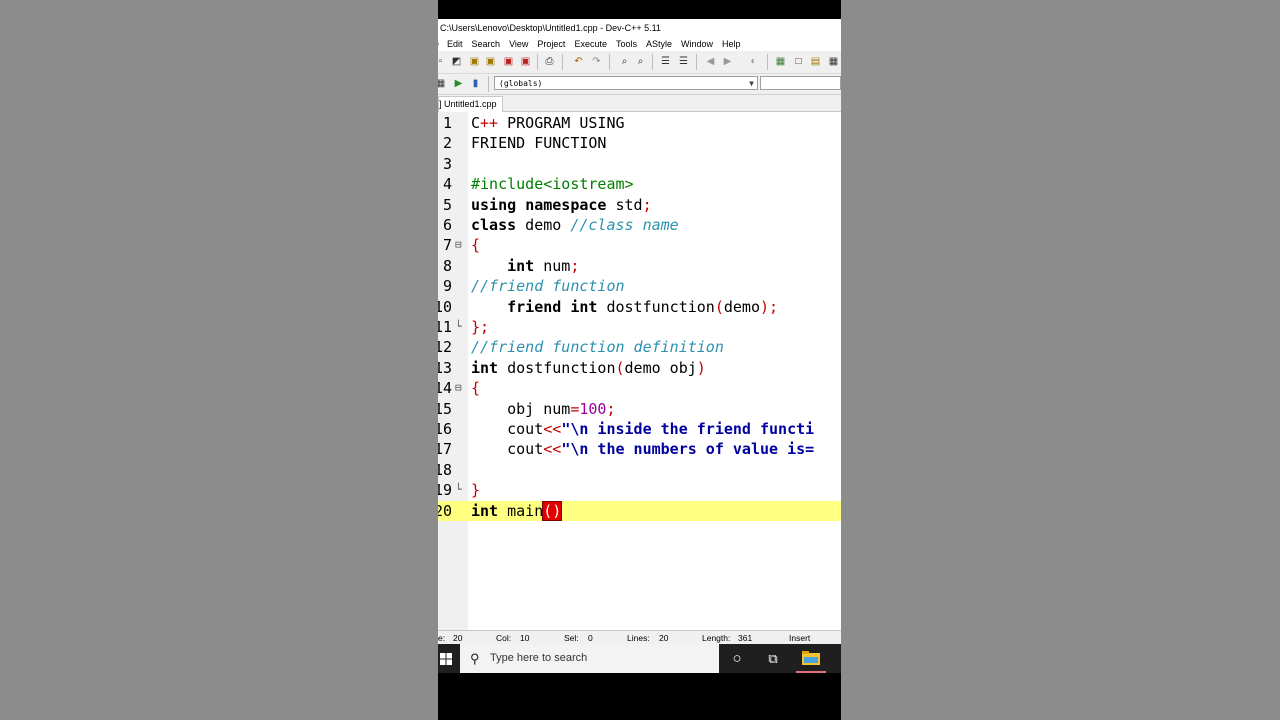 This screenshot has height=720, width=1280. Describe the element at coordinates (445, 510) in the screenshot. I see `line-number: 20` at that location.